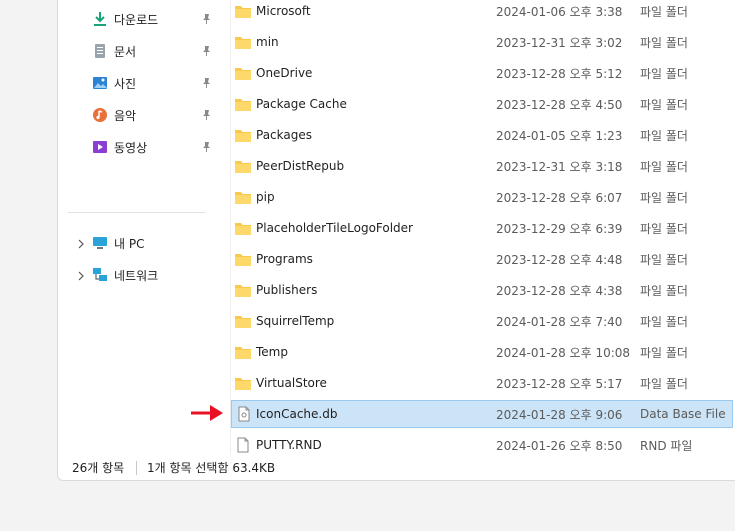 This screenshot has height=531, width=735. Describe the element at coordinates (142, 51) in the screenshot. I see `sidebar-item-documents: 문서` at that location.